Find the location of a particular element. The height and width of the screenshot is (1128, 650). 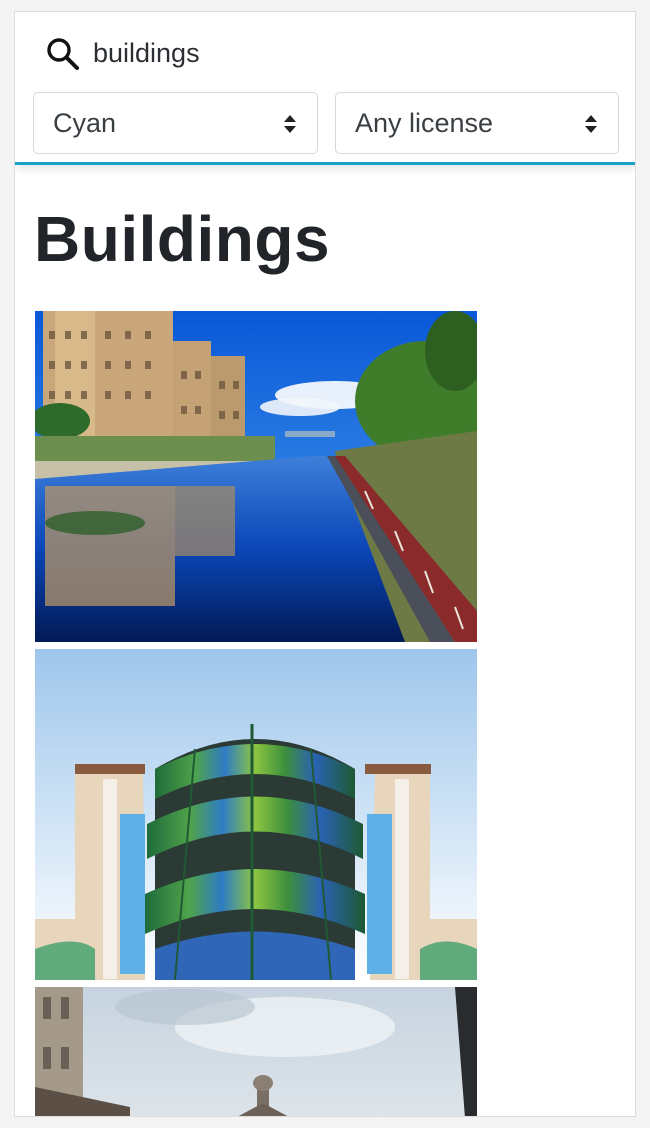

photo-cathedral-image is located at coordinates (256, 1051).